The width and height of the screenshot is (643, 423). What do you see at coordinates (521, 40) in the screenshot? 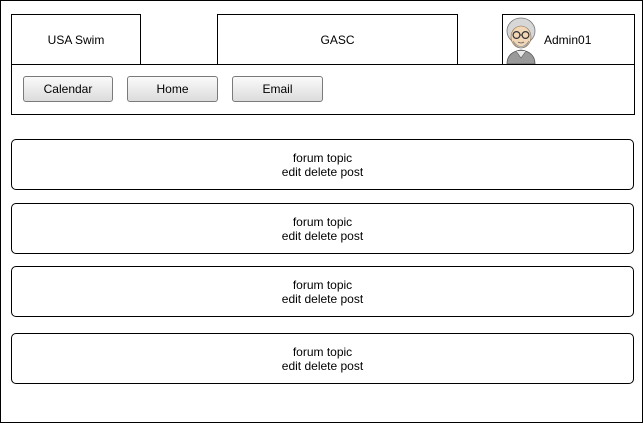
I see `user-avatar-icon` at bounding box center [521, 40].